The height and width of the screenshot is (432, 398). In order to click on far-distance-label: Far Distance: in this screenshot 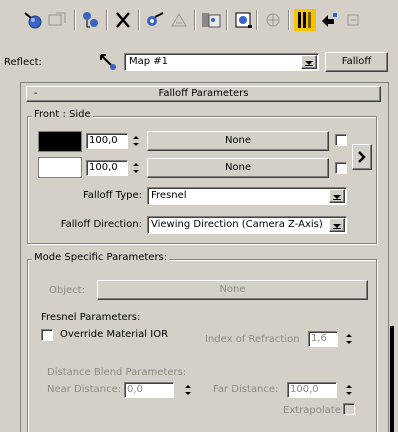, I will do `click(246, 389)`.